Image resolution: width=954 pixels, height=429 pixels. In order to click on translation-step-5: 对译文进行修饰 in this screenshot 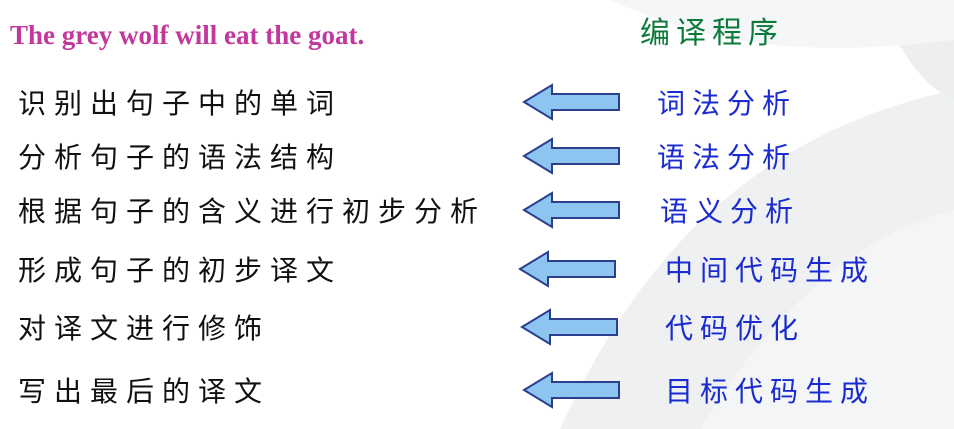, I will do `click(144, 328)`.